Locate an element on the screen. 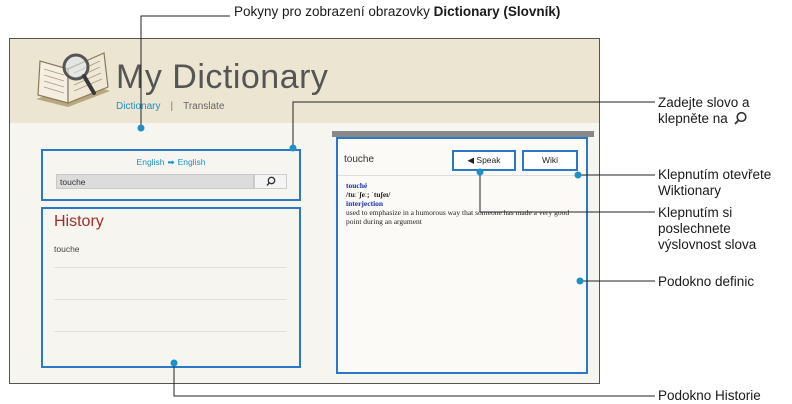 Image resolution: width=792 pixels, height=404 pixels. top-annotation-text: Pokyny pro zobrazení obrazovky is located at coordinates (332, 11).